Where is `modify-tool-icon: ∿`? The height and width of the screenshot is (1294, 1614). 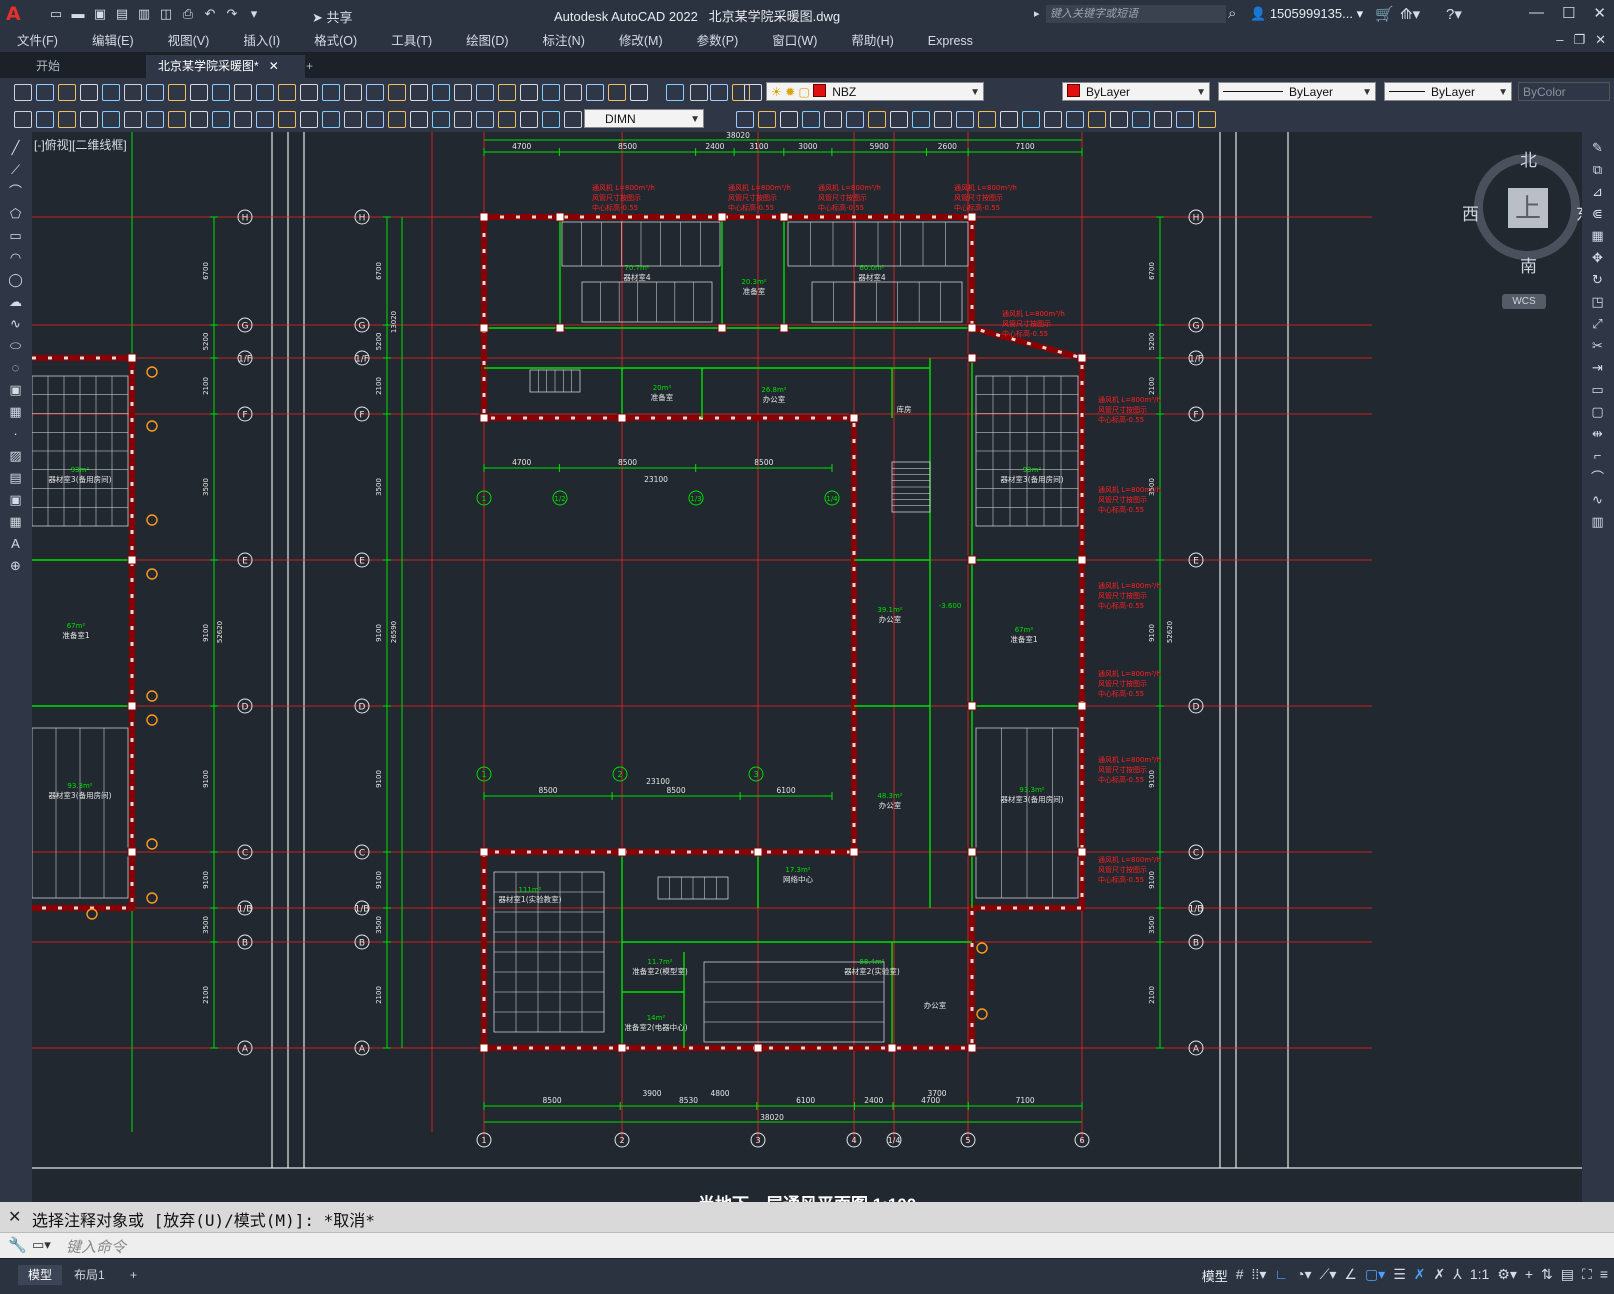 modify-tool-icon: ∿ is located at coordinates (1597, 499).